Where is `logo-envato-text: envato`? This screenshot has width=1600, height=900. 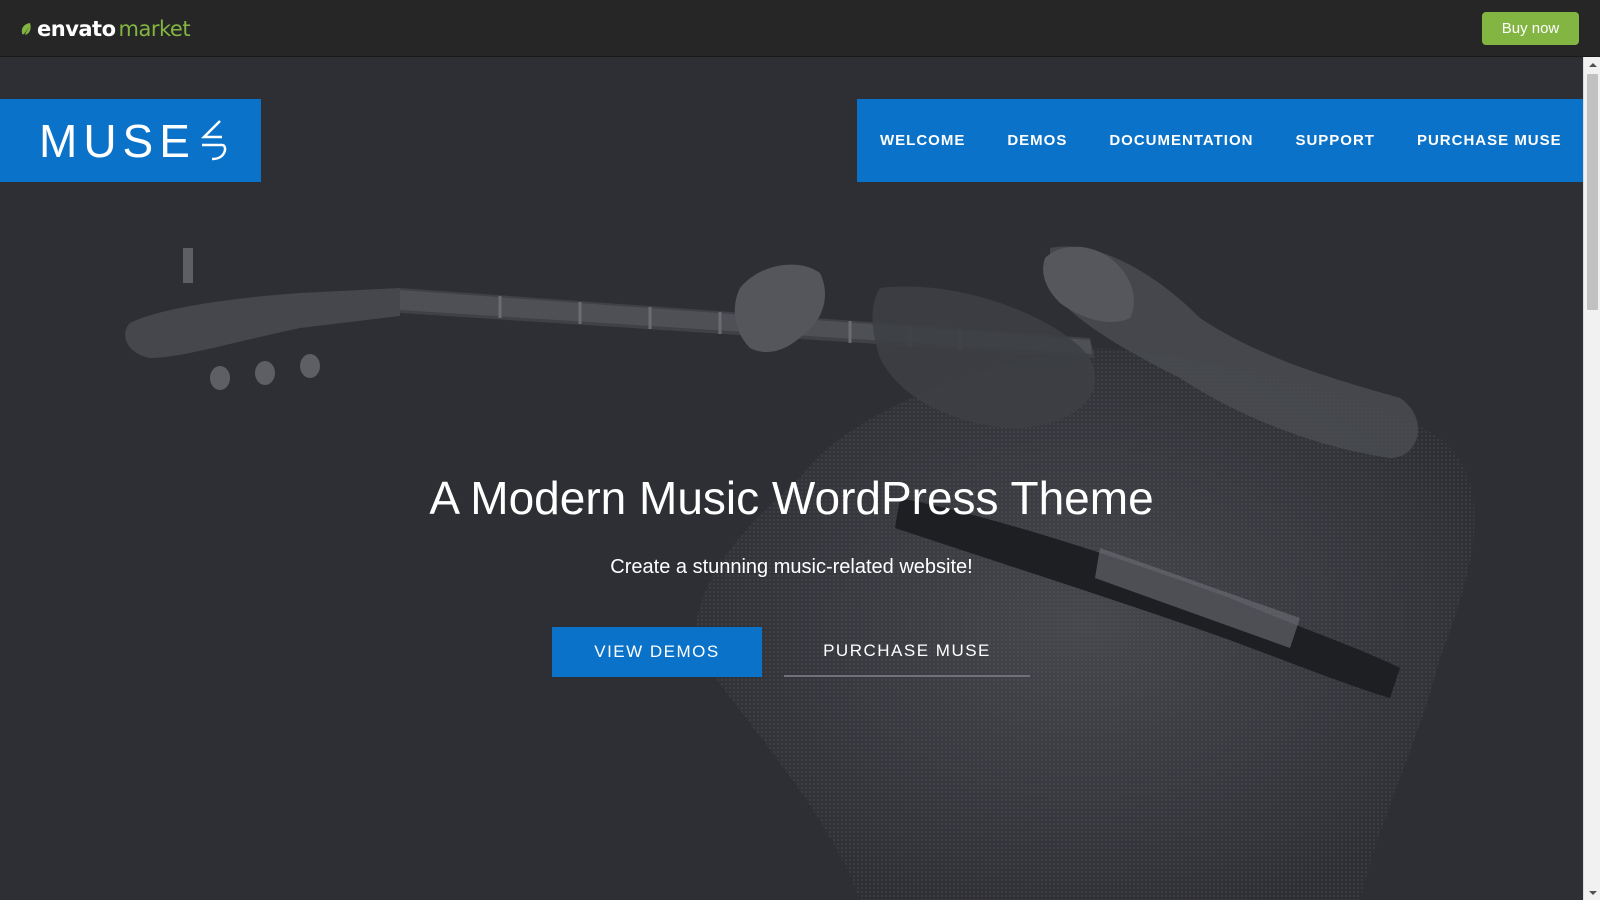
logo-envato-text: envato is located at coordinates (76, 29).